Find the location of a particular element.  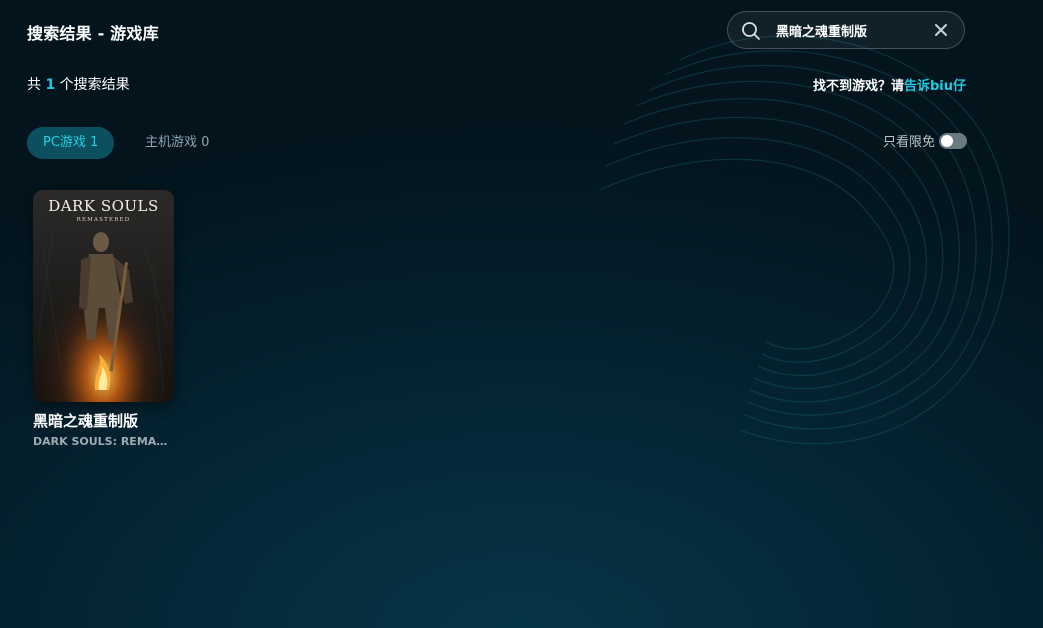

search-input is located at coordinates (847, 30).